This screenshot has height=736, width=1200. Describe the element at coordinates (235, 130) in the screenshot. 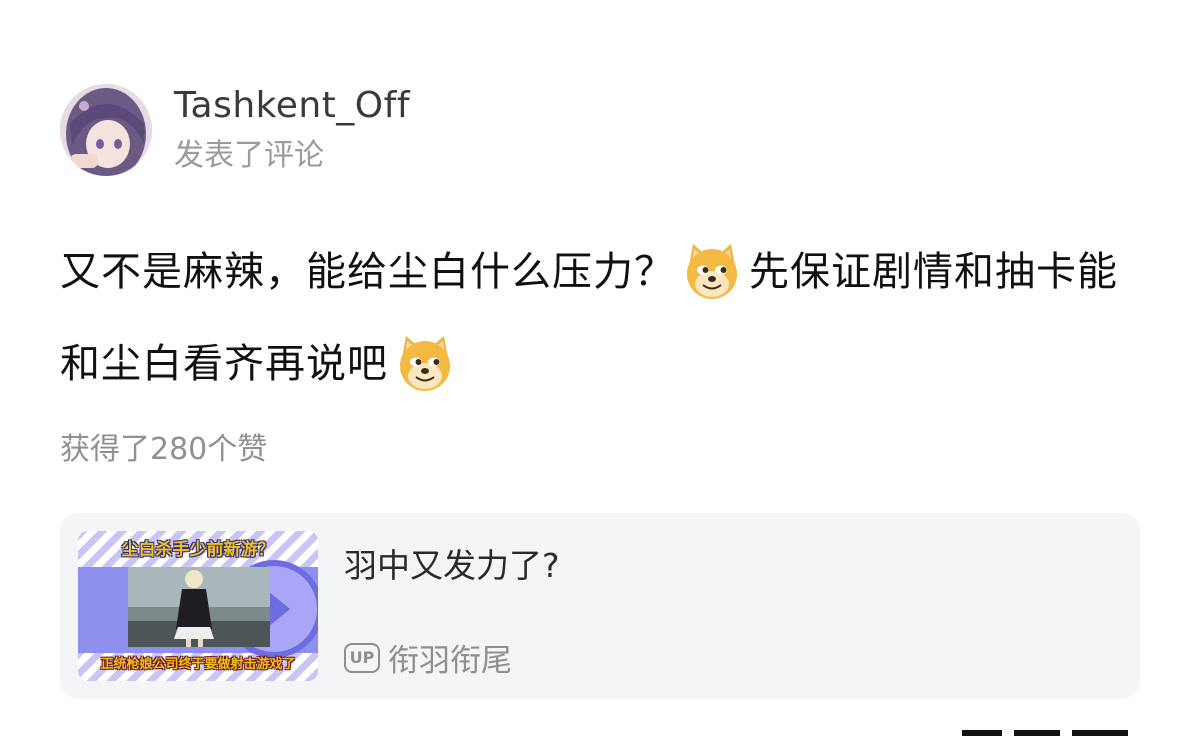

I see `post-header: Tashkent_Off 发表了评论` at that location.